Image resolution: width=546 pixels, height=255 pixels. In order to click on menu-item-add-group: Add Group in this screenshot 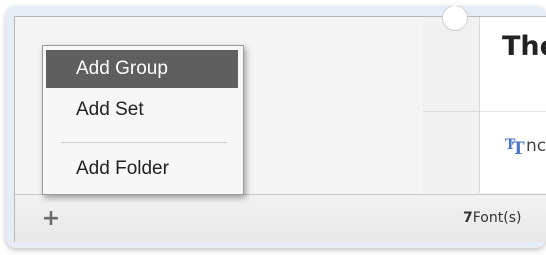, I will do `click(142, 69)`.